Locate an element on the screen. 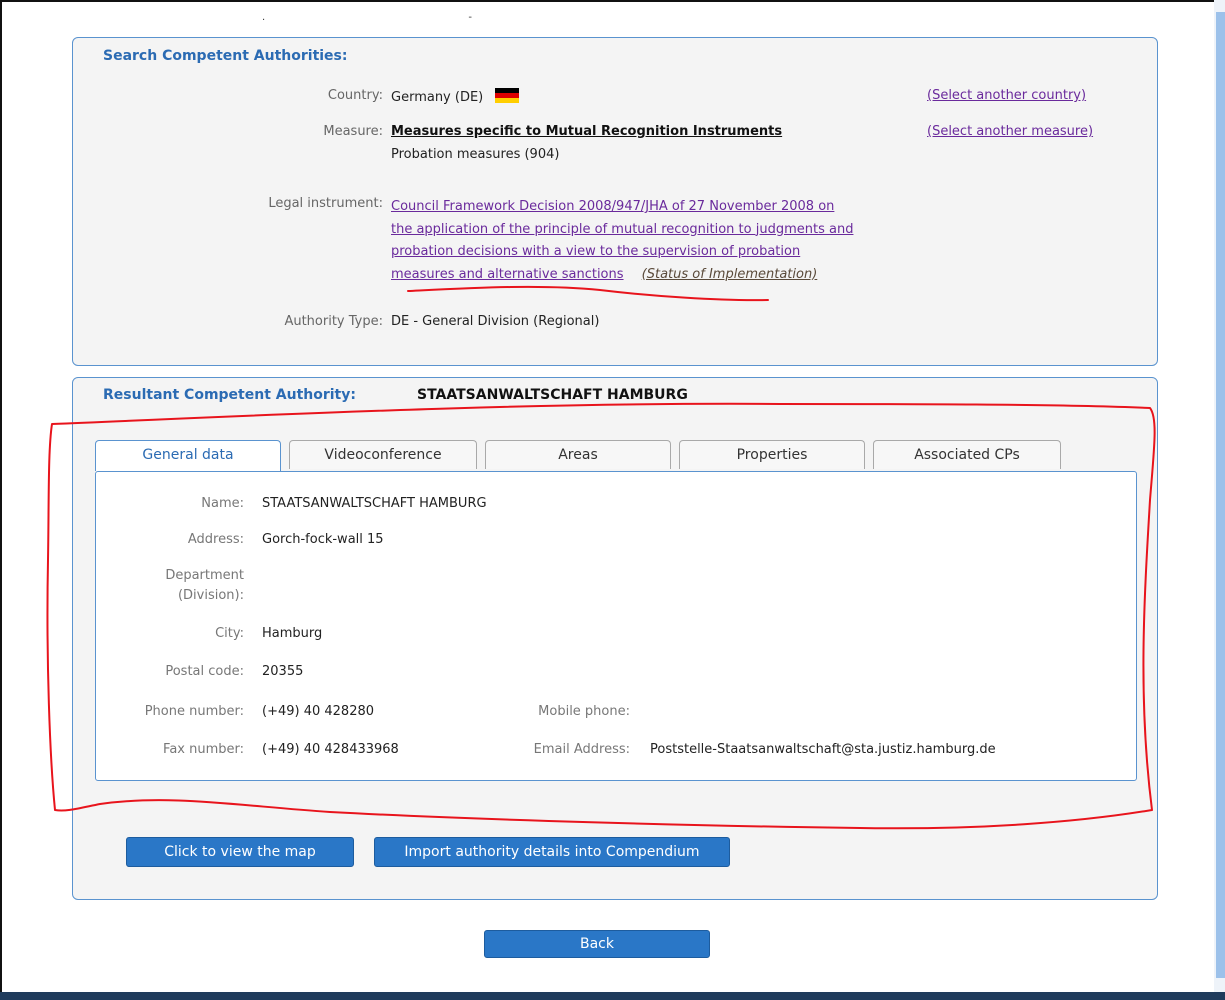 Image resolution: width=1225 pixels, height=1000 pixels. city-label: City: is located at coordinates (229, 633).